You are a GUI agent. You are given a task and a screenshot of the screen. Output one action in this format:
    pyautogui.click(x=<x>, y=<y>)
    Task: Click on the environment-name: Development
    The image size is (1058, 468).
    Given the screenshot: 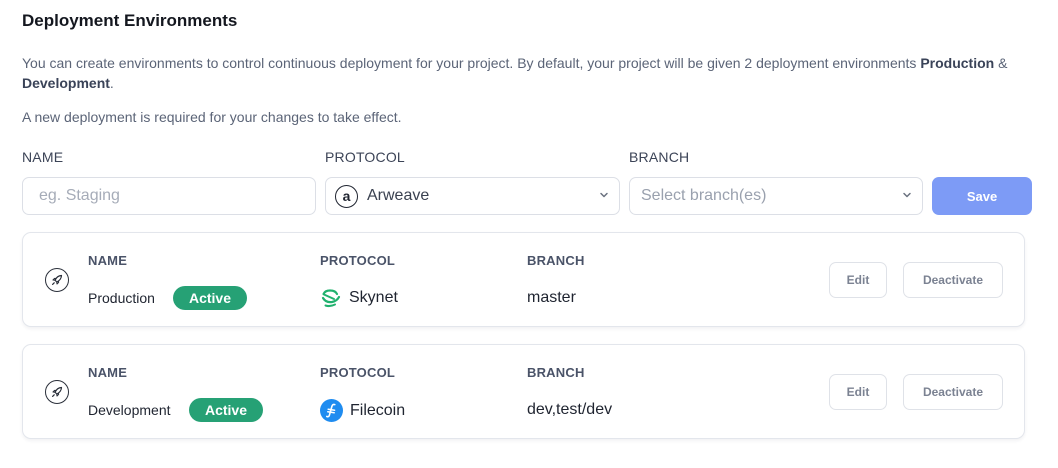 What is the action you would take?
    pyautogui.click(x=129, y=410)
    